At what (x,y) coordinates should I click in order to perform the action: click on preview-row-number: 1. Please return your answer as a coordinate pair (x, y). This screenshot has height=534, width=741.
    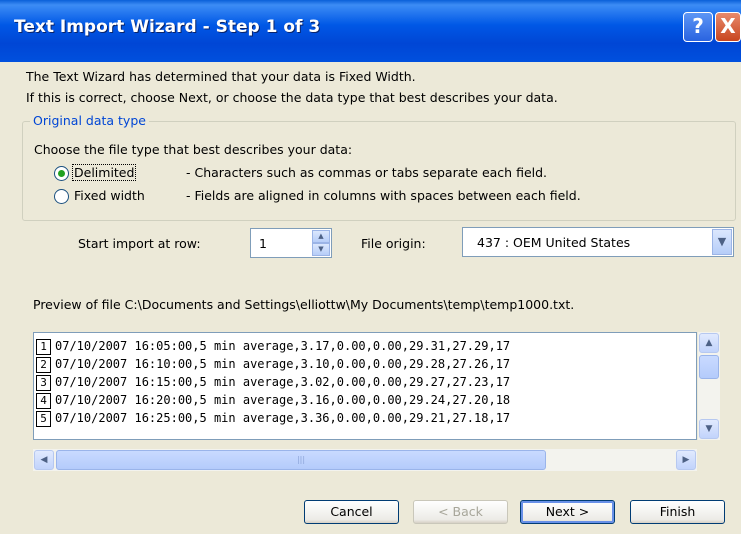
    Looking at the image, I should click on (43, 347).